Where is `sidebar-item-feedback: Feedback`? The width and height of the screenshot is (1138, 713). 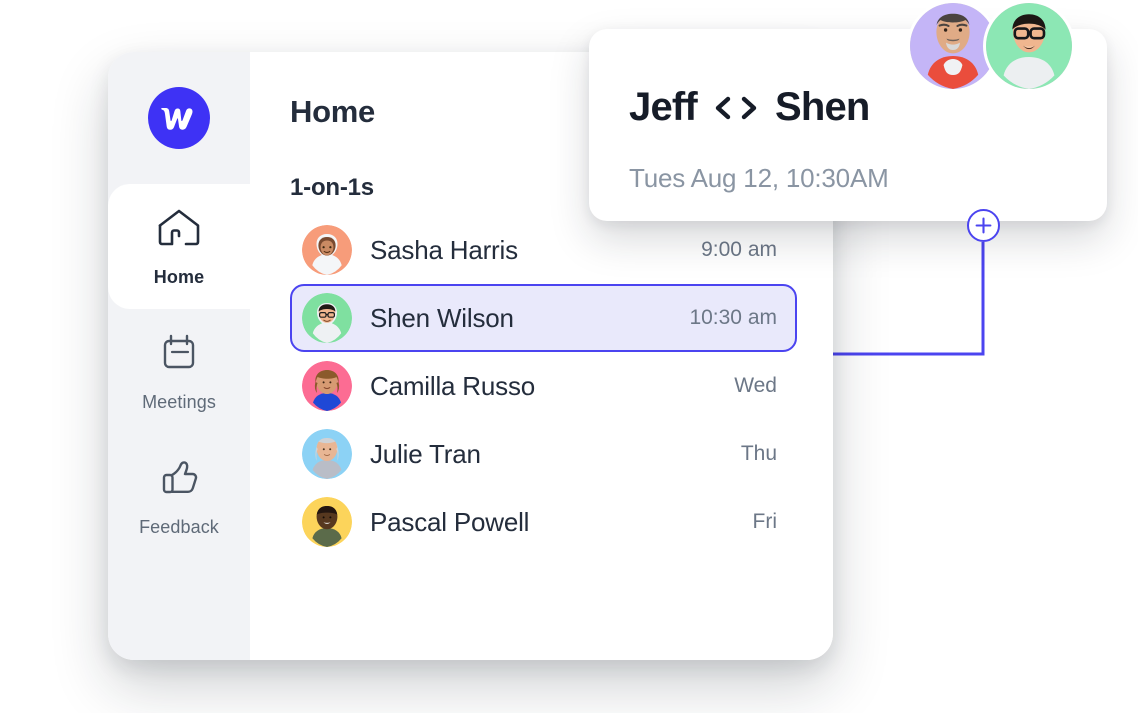 sidebar-item-feedback: Feedback is located at coordinates (179, 496).